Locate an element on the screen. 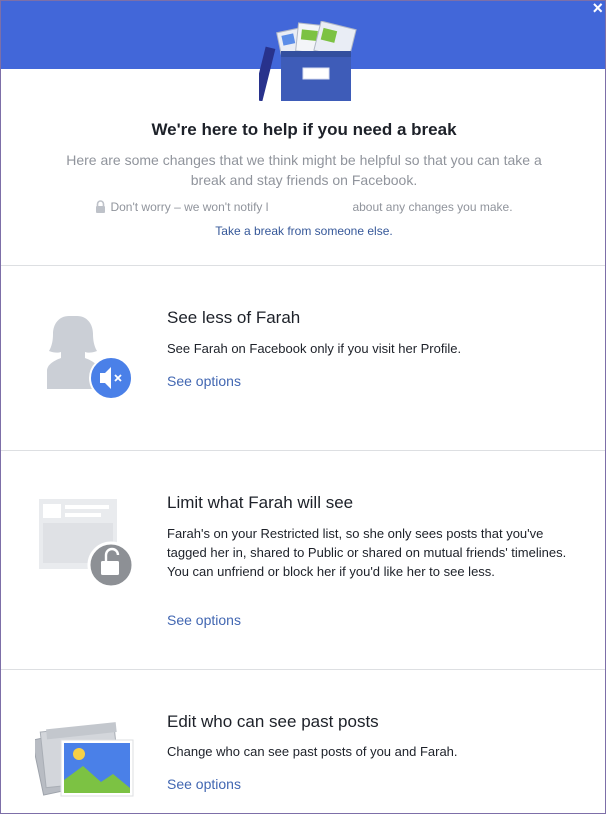  restricted-profile-icon is located at coordinates (87, 544).